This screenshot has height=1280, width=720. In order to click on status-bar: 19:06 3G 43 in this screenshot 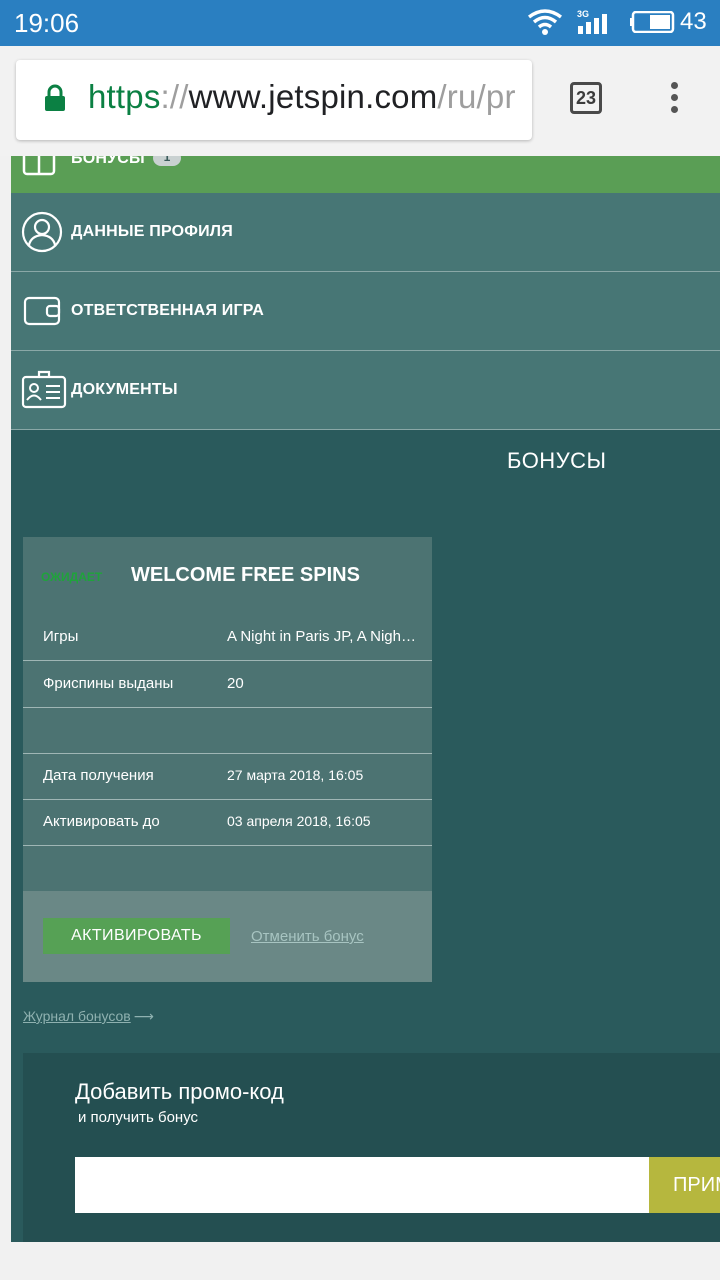, I will do `click(360, 23)`.